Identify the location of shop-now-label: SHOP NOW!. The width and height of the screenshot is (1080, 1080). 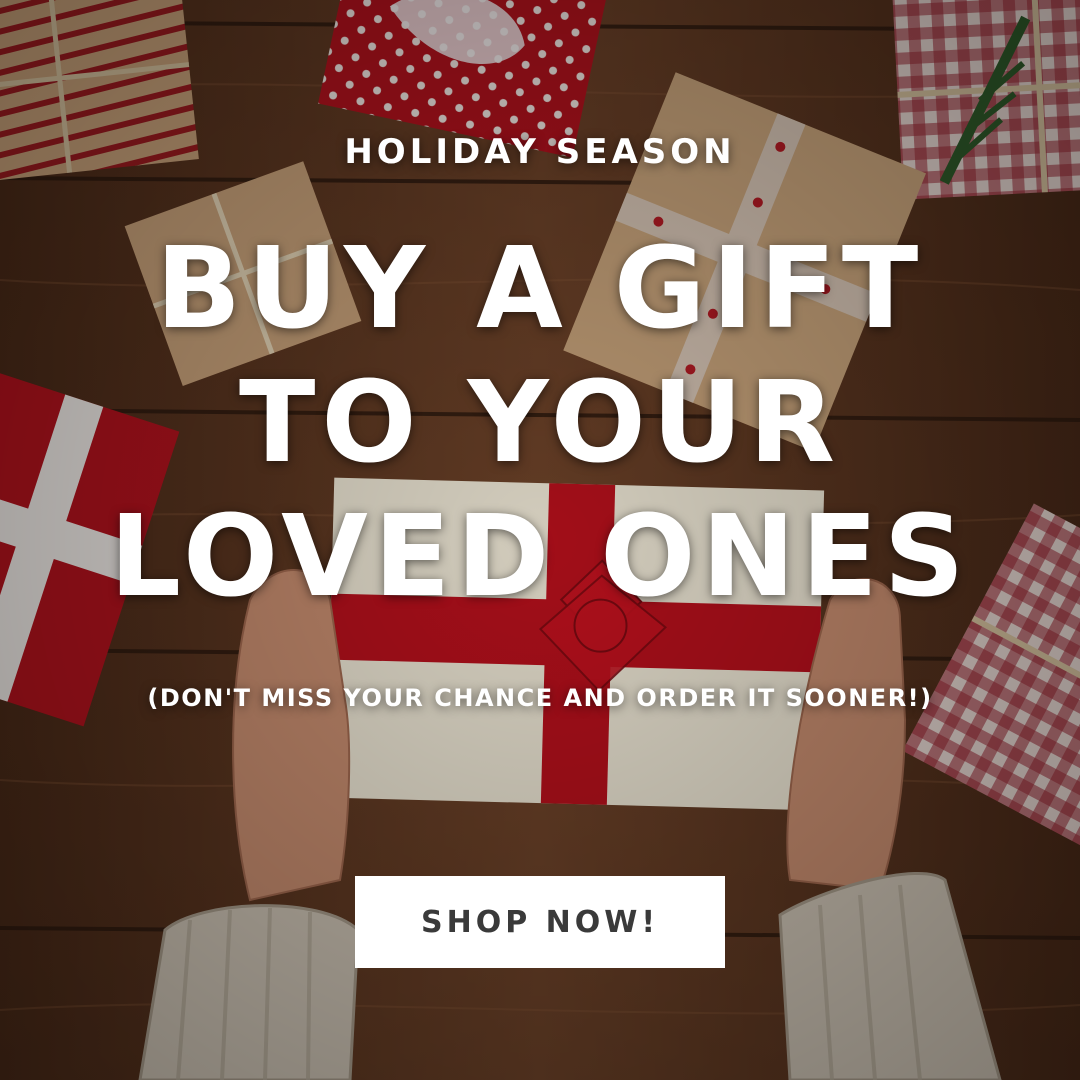
(540, 922).